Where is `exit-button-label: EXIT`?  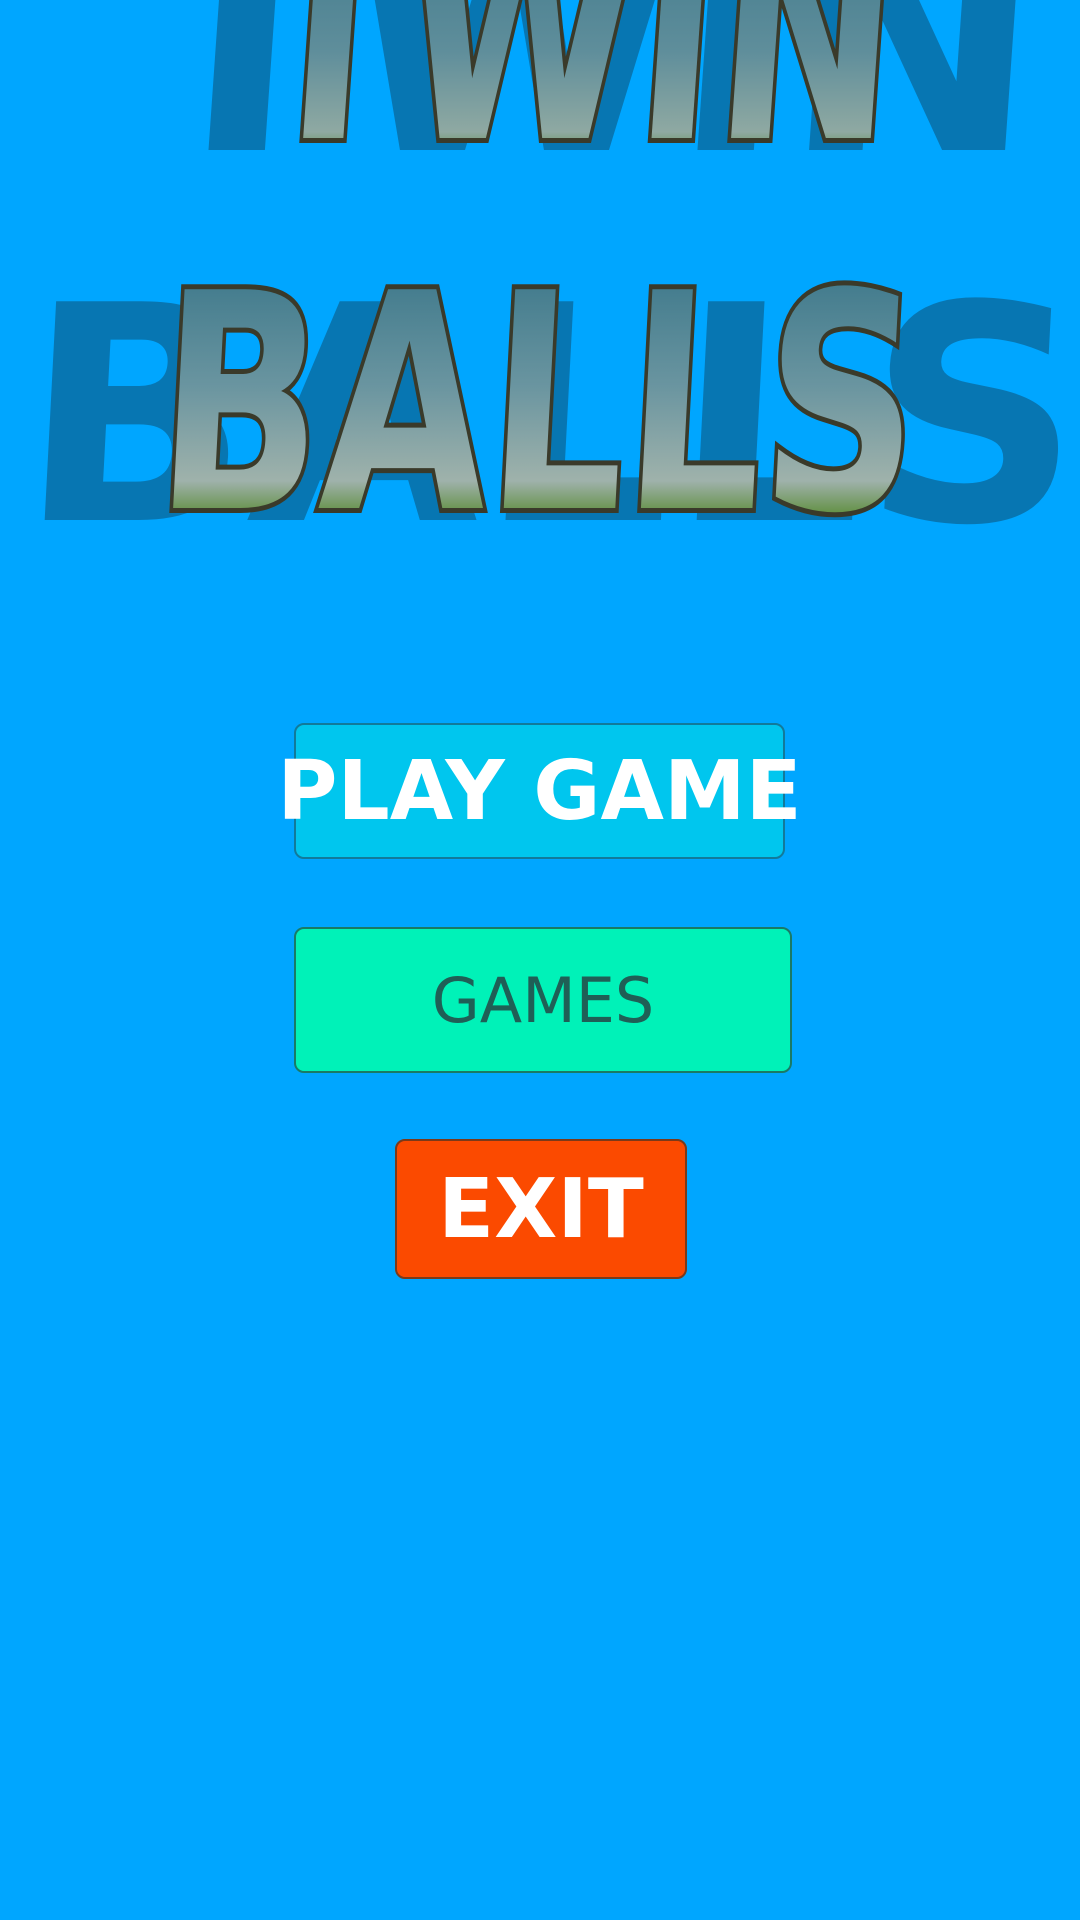
exit-button-label: EXIT is located at coordinates (541, 1209).